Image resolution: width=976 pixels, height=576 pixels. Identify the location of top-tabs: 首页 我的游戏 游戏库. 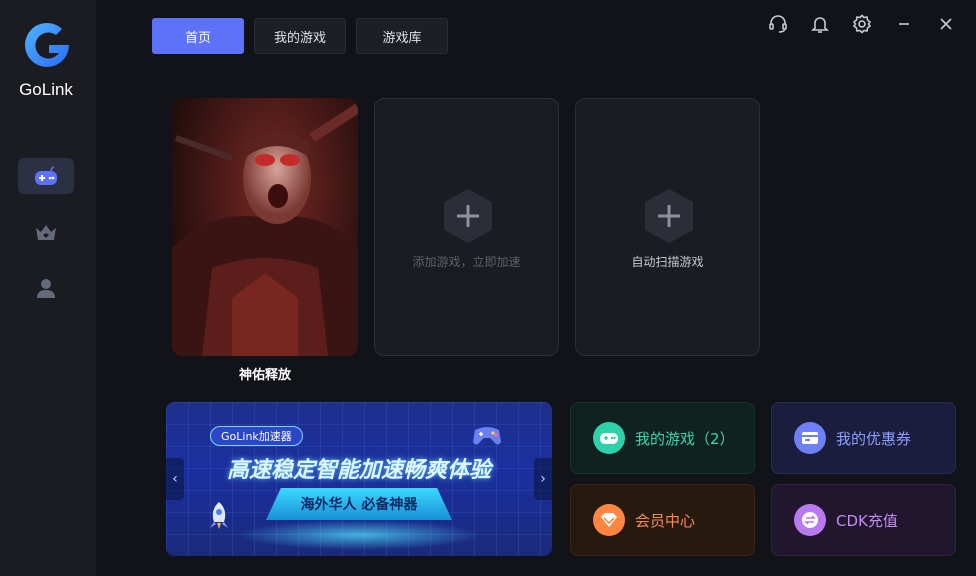
(300, 36).